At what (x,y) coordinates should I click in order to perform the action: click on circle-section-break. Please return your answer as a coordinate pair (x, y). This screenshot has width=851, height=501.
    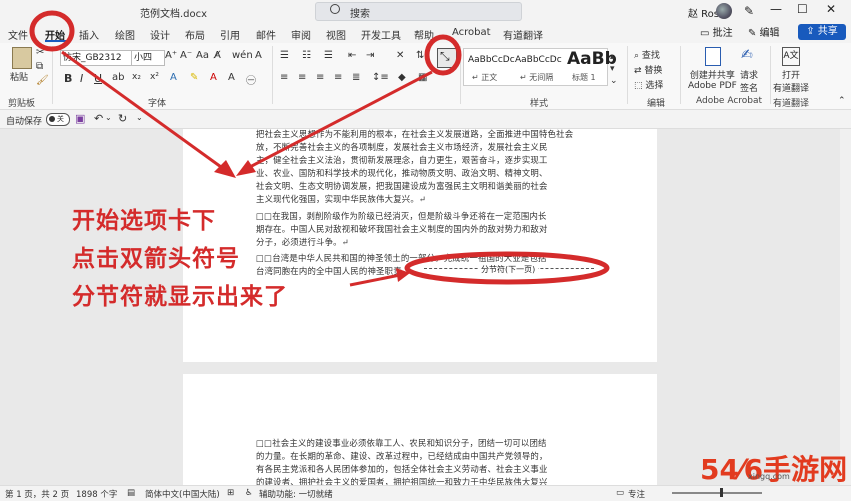
    Looking at the image, I should click on (507, 268).